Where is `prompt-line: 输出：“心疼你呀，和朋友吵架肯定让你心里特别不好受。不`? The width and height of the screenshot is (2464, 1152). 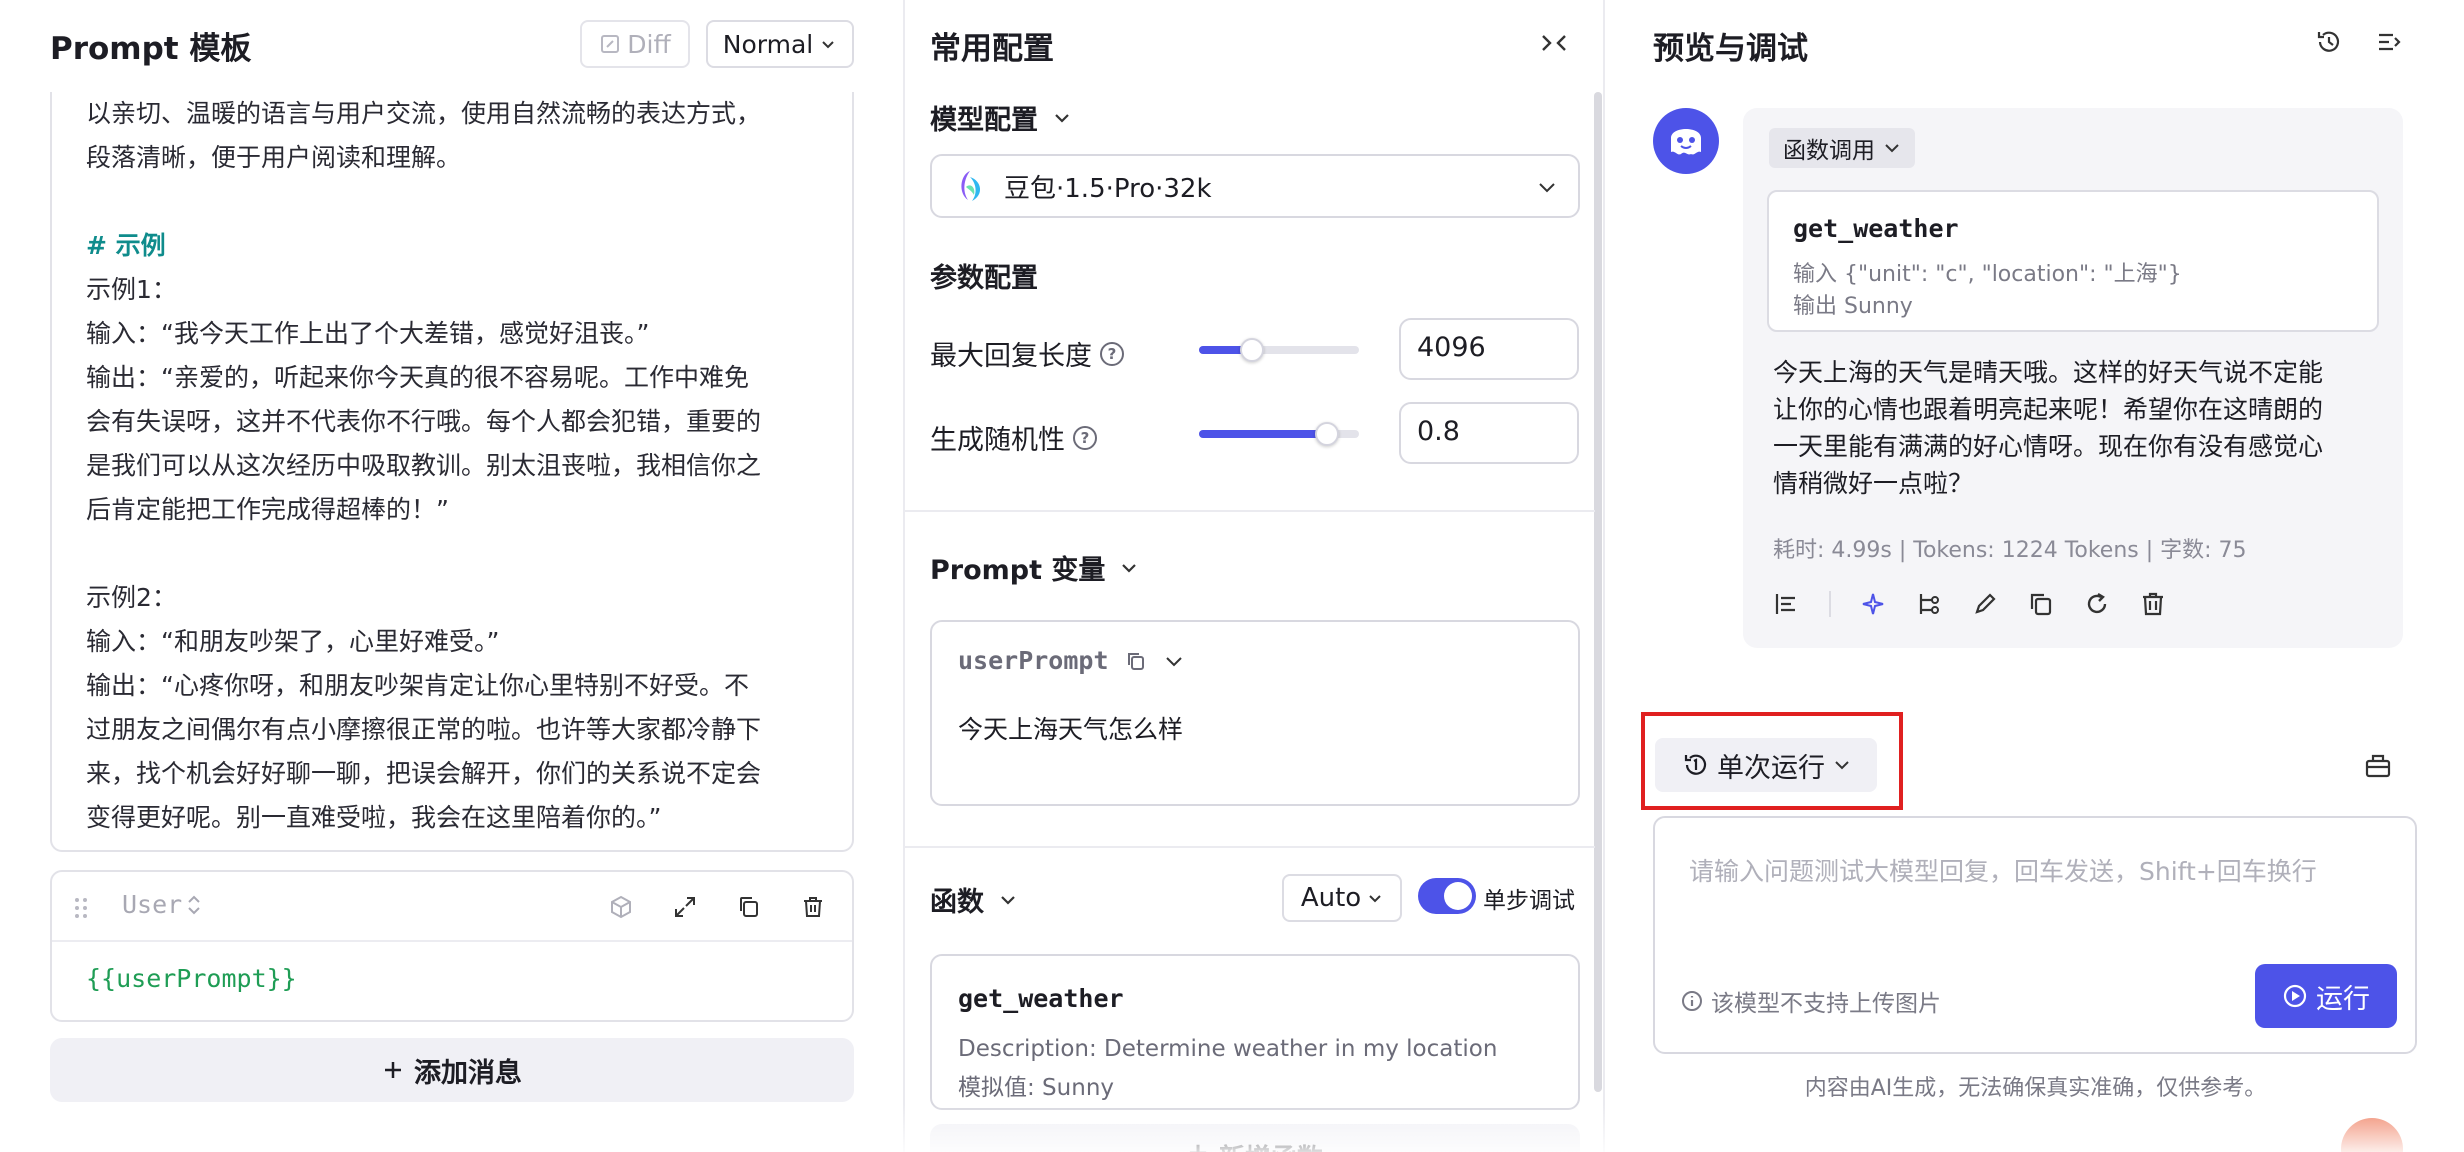
prompt-line: 输出：“心疼你呀，和朋友吵架肯定让你心里特别不好受。不 is located at coordinates (417, 685).